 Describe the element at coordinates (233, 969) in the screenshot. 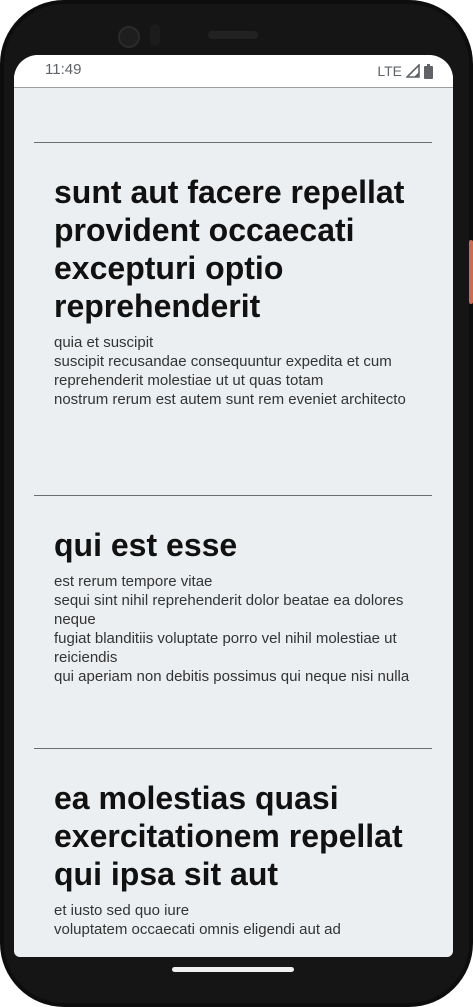

I see `home-handle` at that location.